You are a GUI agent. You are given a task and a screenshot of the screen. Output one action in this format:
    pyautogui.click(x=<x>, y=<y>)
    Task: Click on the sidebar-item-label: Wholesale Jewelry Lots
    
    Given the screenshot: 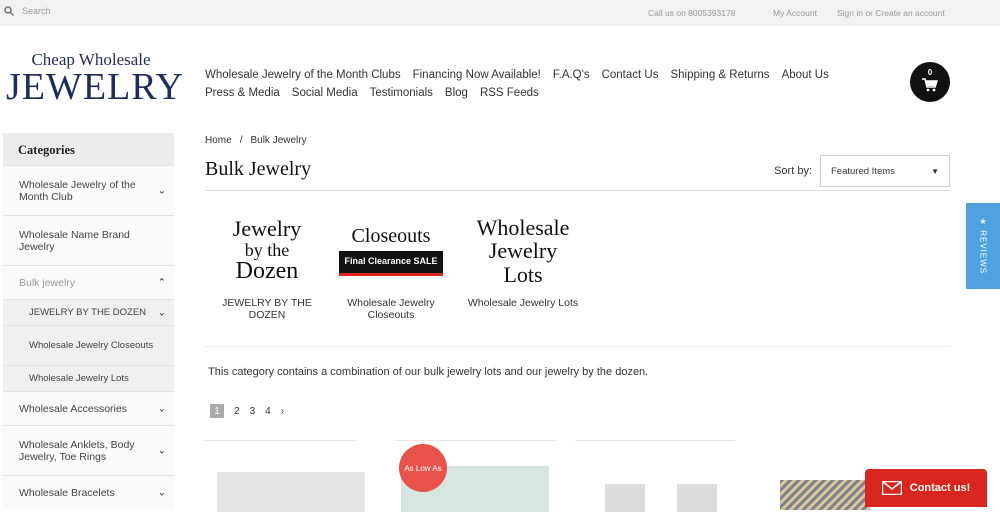 What is the action you would take?
    pyautogui.click(x=79, y=378)
    